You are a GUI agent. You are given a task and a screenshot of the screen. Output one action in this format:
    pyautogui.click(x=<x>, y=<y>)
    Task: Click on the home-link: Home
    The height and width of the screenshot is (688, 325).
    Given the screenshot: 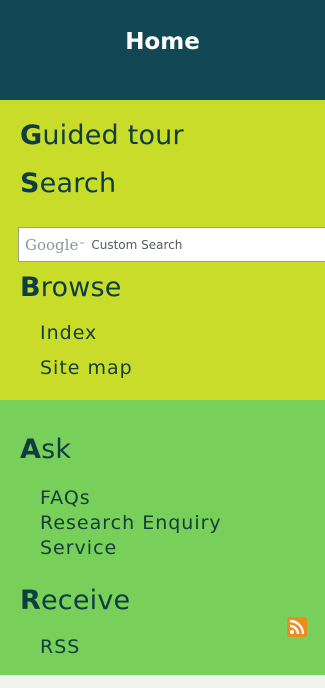 What is the action you would take?
    pyautogui.click(x=162, y=50)
    